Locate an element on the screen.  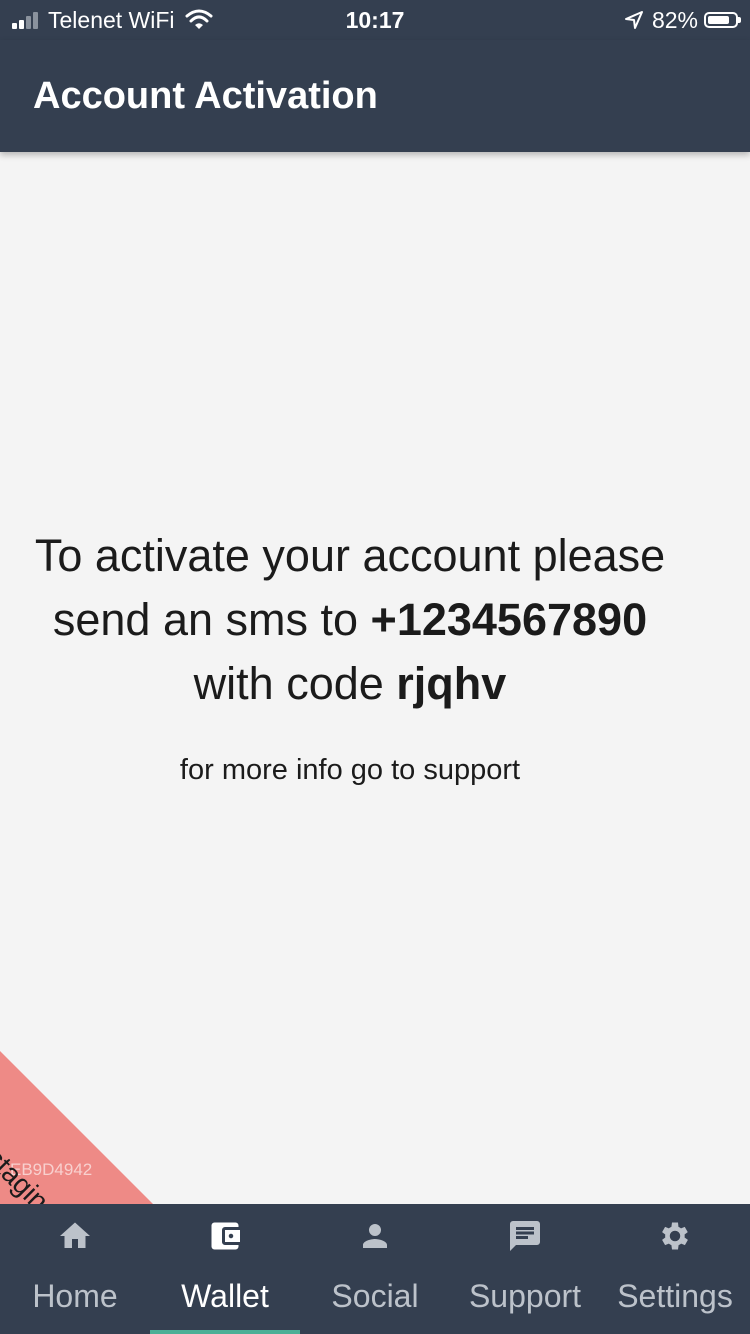
message-line-3: with code rjqhv is located at coordinates (350, 684).